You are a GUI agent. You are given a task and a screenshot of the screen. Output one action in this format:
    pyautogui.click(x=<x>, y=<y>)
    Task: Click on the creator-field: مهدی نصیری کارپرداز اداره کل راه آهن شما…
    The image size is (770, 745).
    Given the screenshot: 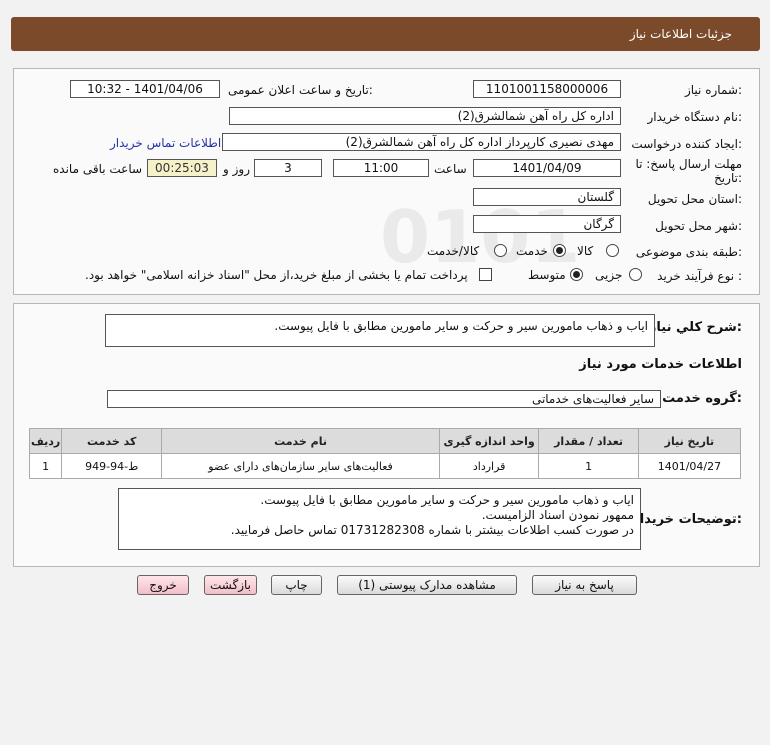 What is the action you would take?
    pyautogui.click(x=421, y=142)
    